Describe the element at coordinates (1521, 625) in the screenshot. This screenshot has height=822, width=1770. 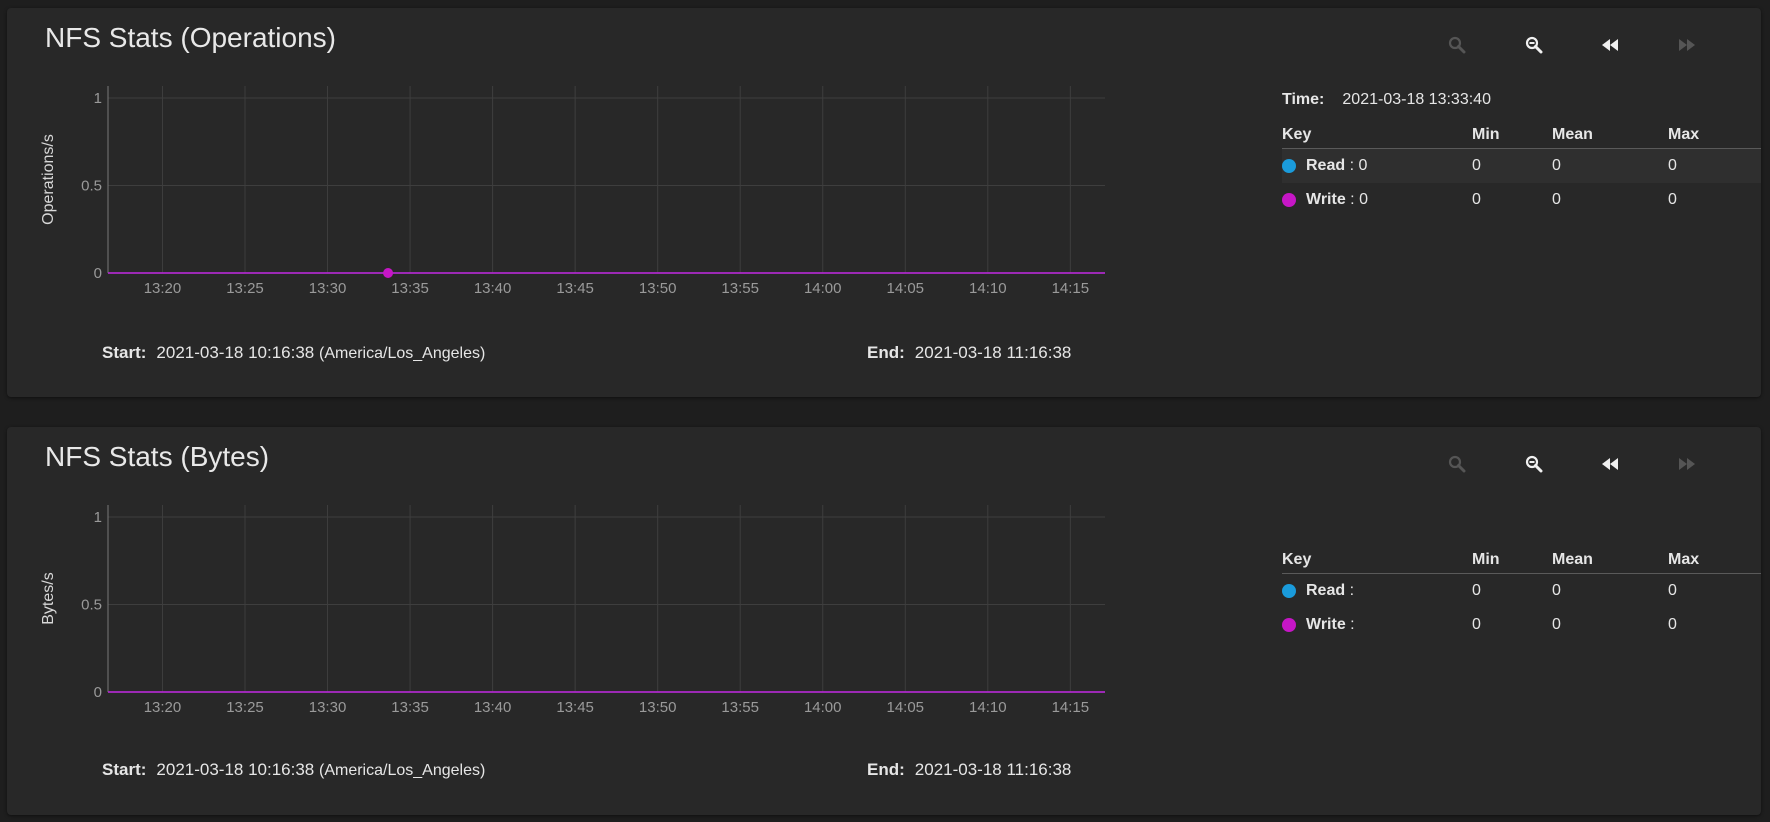
I see `legend-row-write: Write : 0 0 0` at that location.